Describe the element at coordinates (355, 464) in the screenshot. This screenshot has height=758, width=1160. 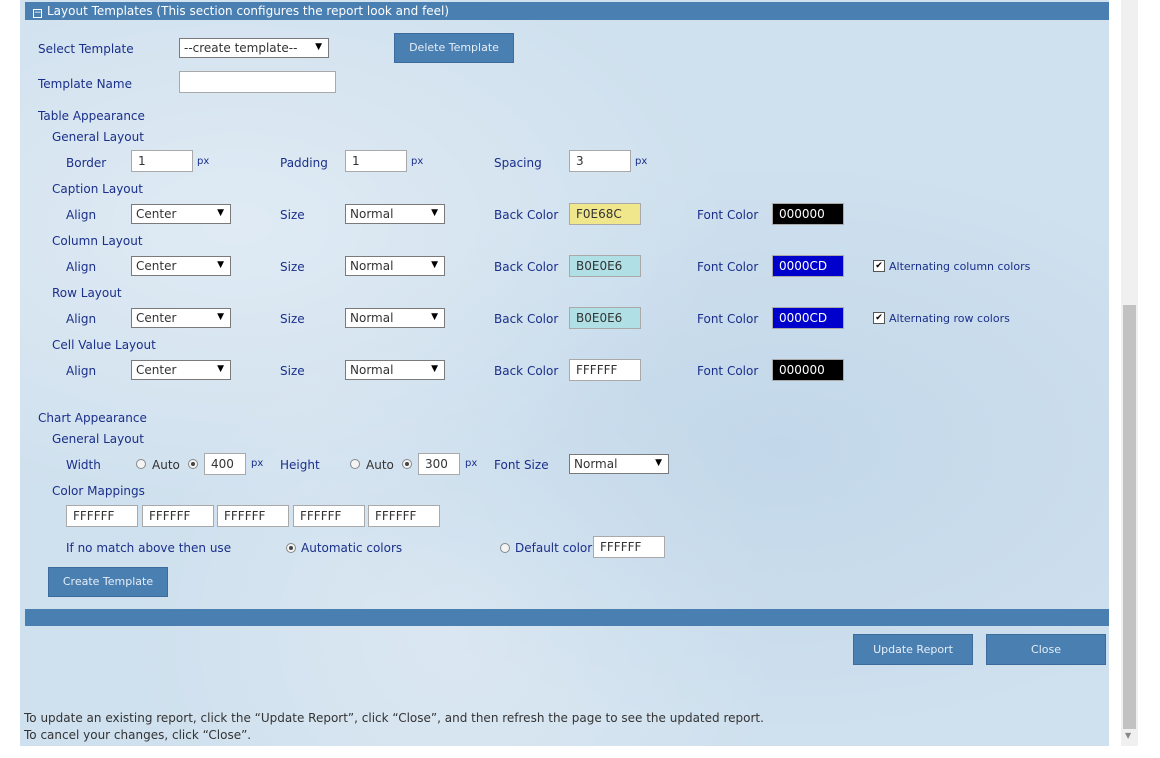
I see `height-auto-radio` at that location.